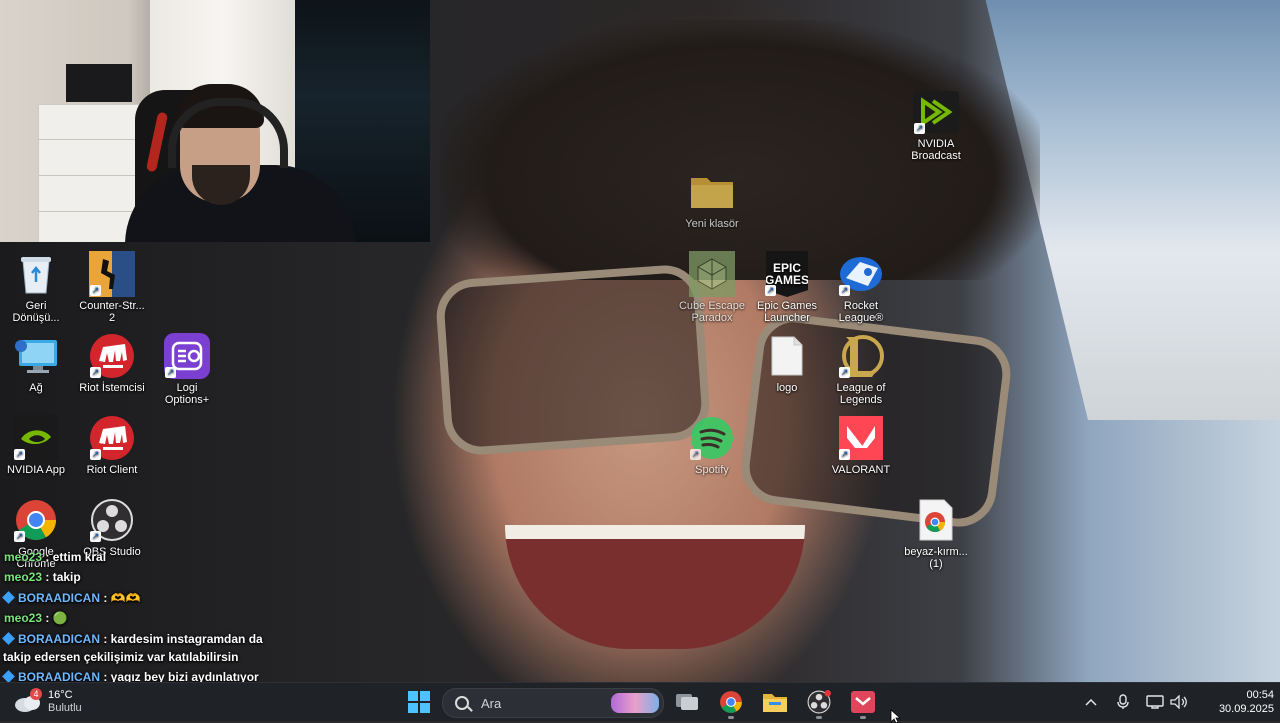 The image size is (1280, 723). Describe the element at coordinates (187, 356) in the screenshot. I see `logi-options-icon: ↗` at that location.